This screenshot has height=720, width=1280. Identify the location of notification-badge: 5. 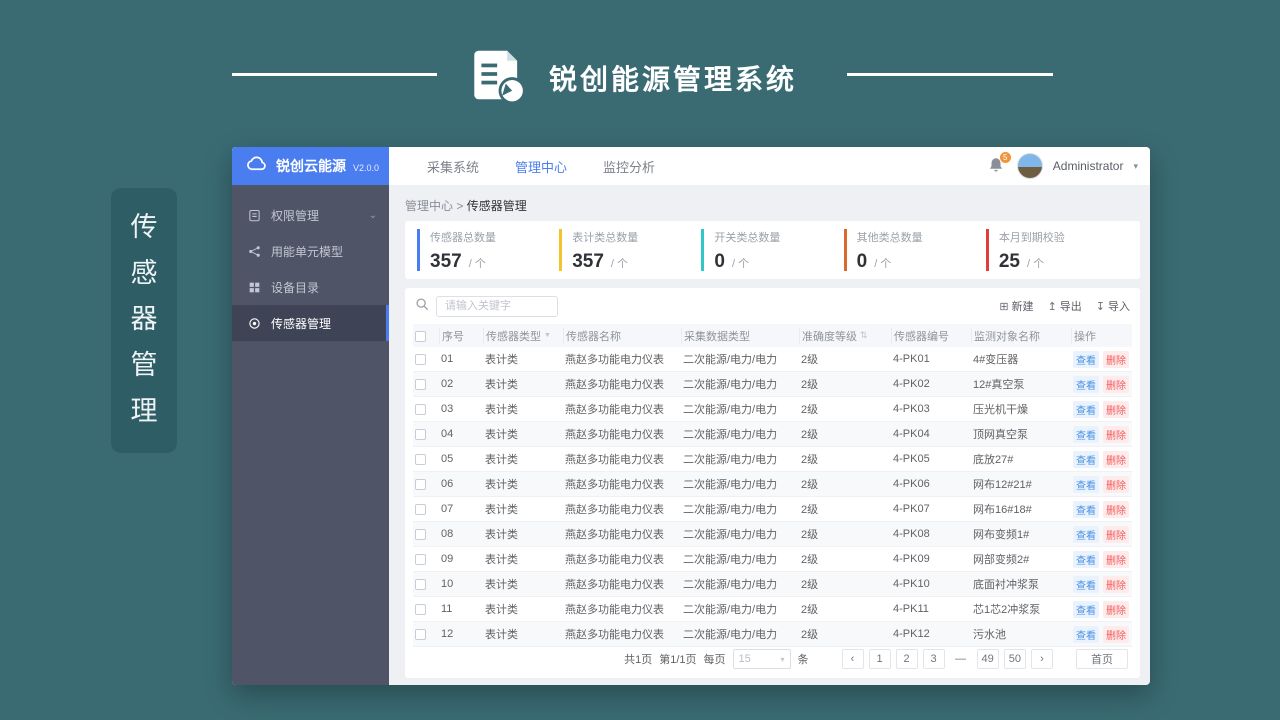
(1005, 157).